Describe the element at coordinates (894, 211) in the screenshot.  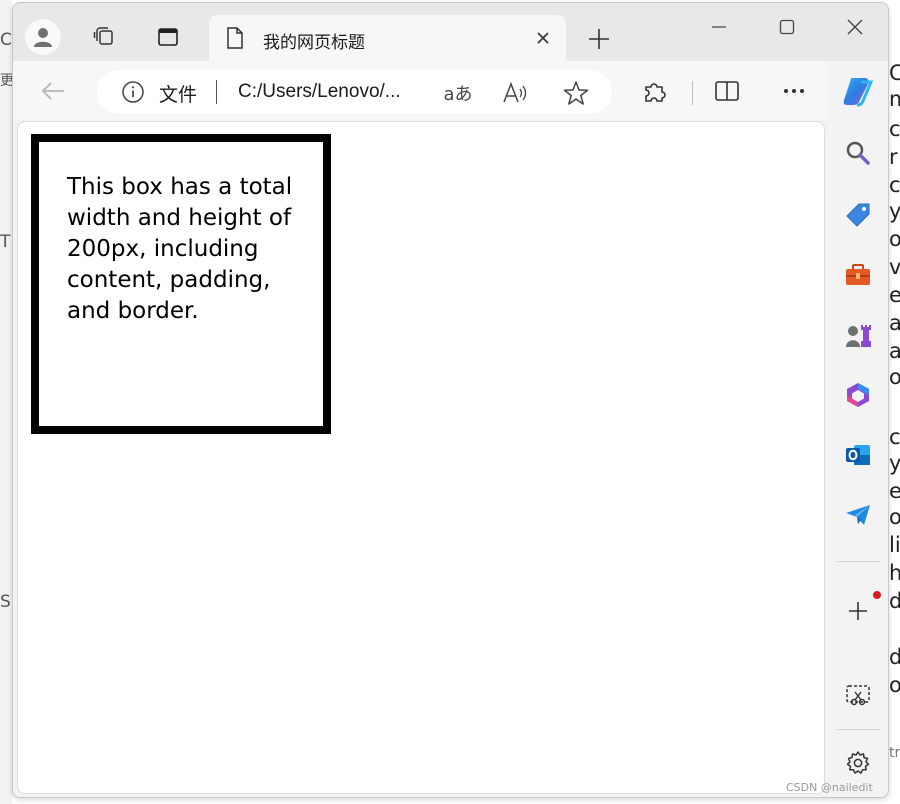
I see `background-text-fragment: yl` at that location.